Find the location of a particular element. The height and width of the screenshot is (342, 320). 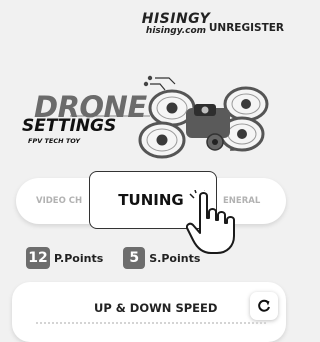

p-points-value: 12 is located at coordinates (38, 258).